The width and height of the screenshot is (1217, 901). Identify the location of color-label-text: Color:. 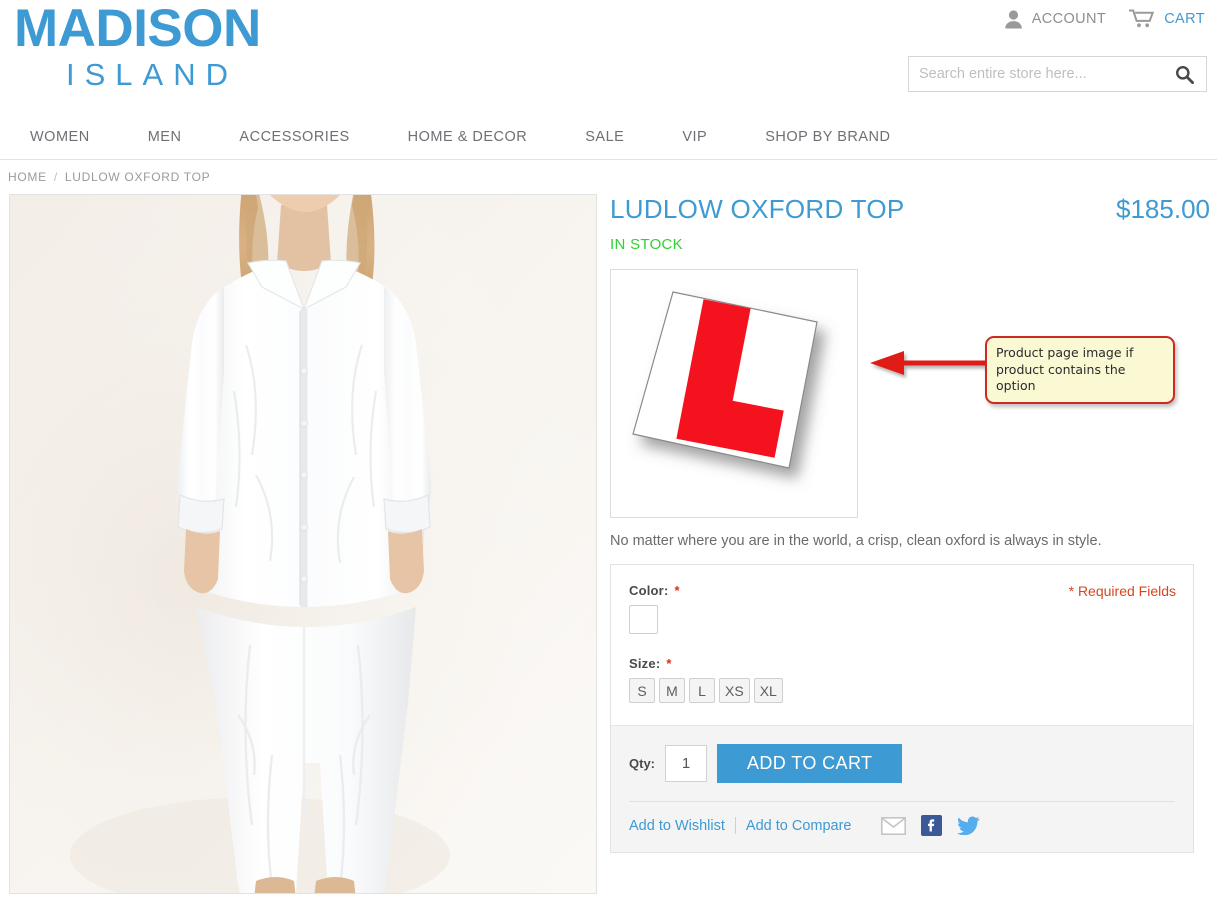
(649, 591).